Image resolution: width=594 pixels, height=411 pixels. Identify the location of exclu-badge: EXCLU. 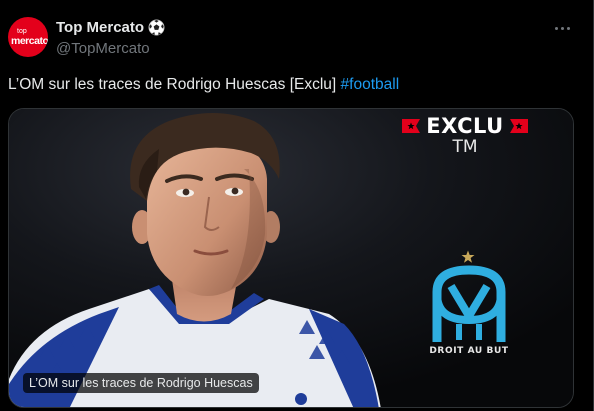
(465, 126).